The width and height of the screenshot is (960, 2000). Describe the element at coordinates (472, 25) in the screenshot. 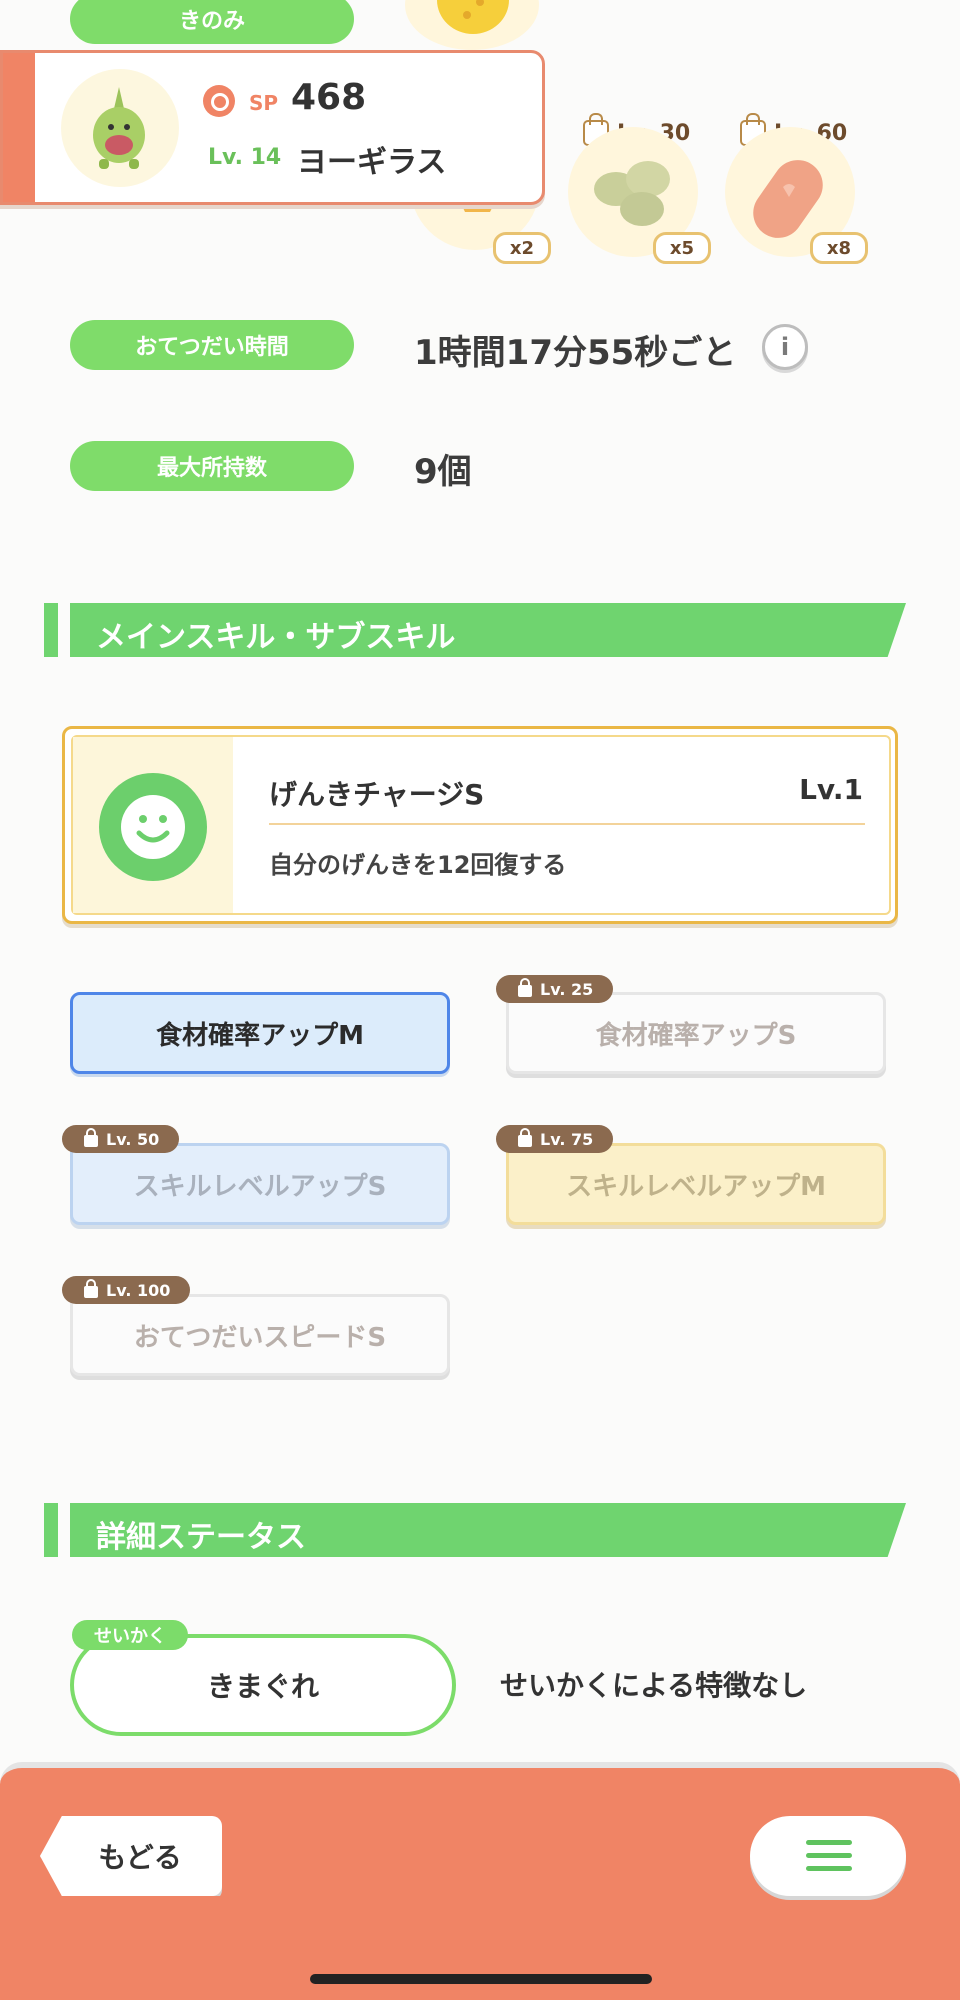

I see `berry-icon` at that location.